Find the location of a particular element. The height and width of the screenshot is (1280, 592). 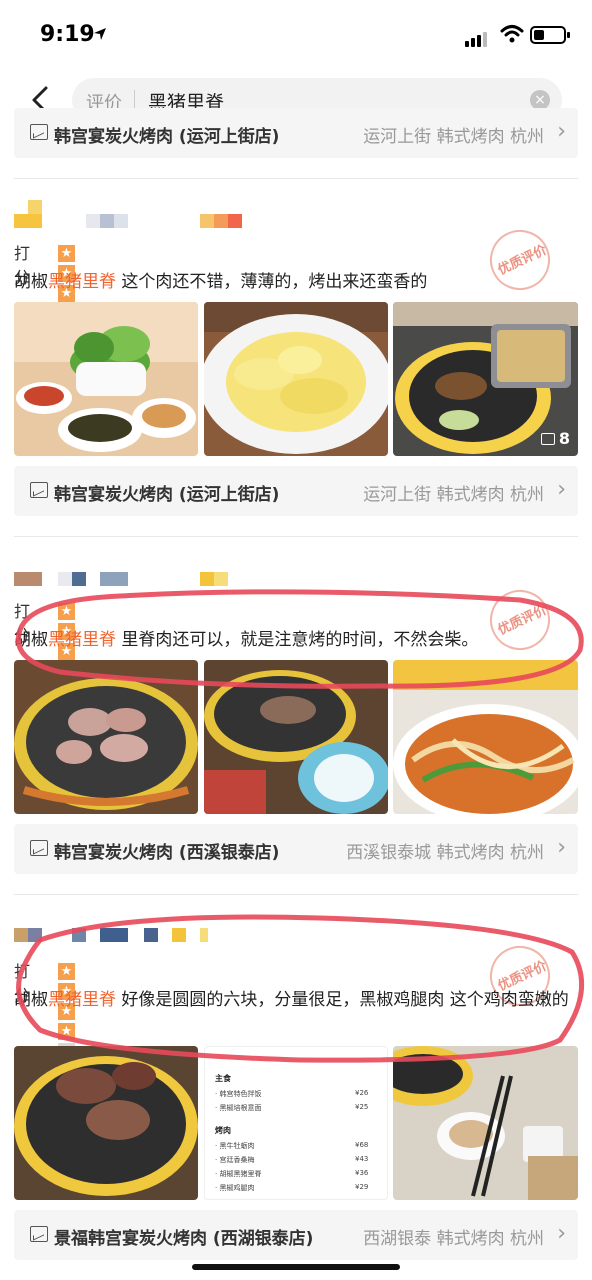

review-text: 胡椒黑猪里脊 好像是圆圆的六块，分量很足，黑椒鸡腿肉 这个鸡肉蛮嫩的 is located at coordinates (296, 1000).